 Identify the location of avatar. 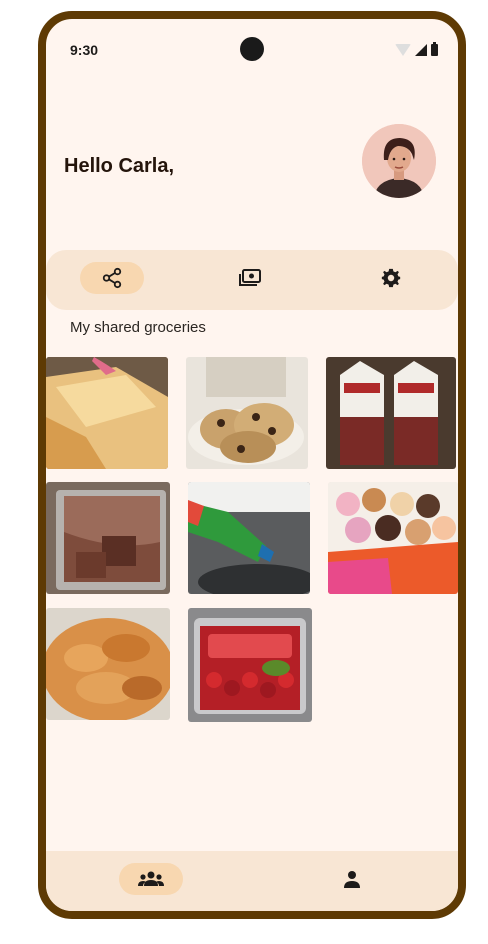
(399, 161).